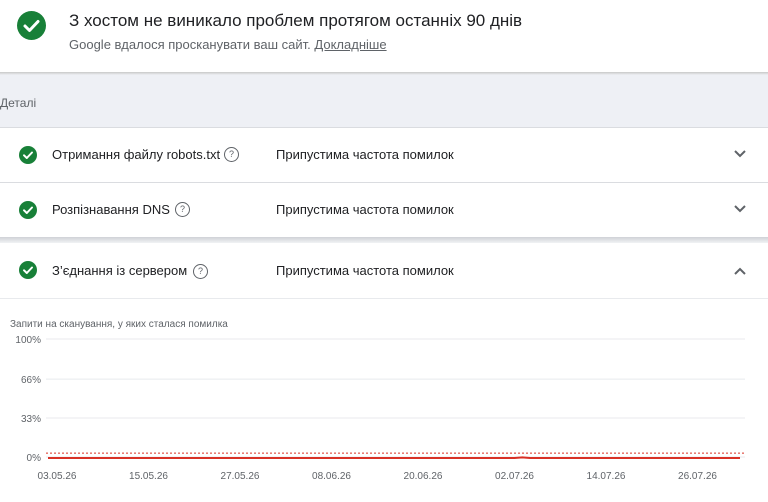 This screenshot has width=768, height=502. Describe the element at coordinates (34, 458) in the screenshot. I see `y-tick-label: 0%` at that location.